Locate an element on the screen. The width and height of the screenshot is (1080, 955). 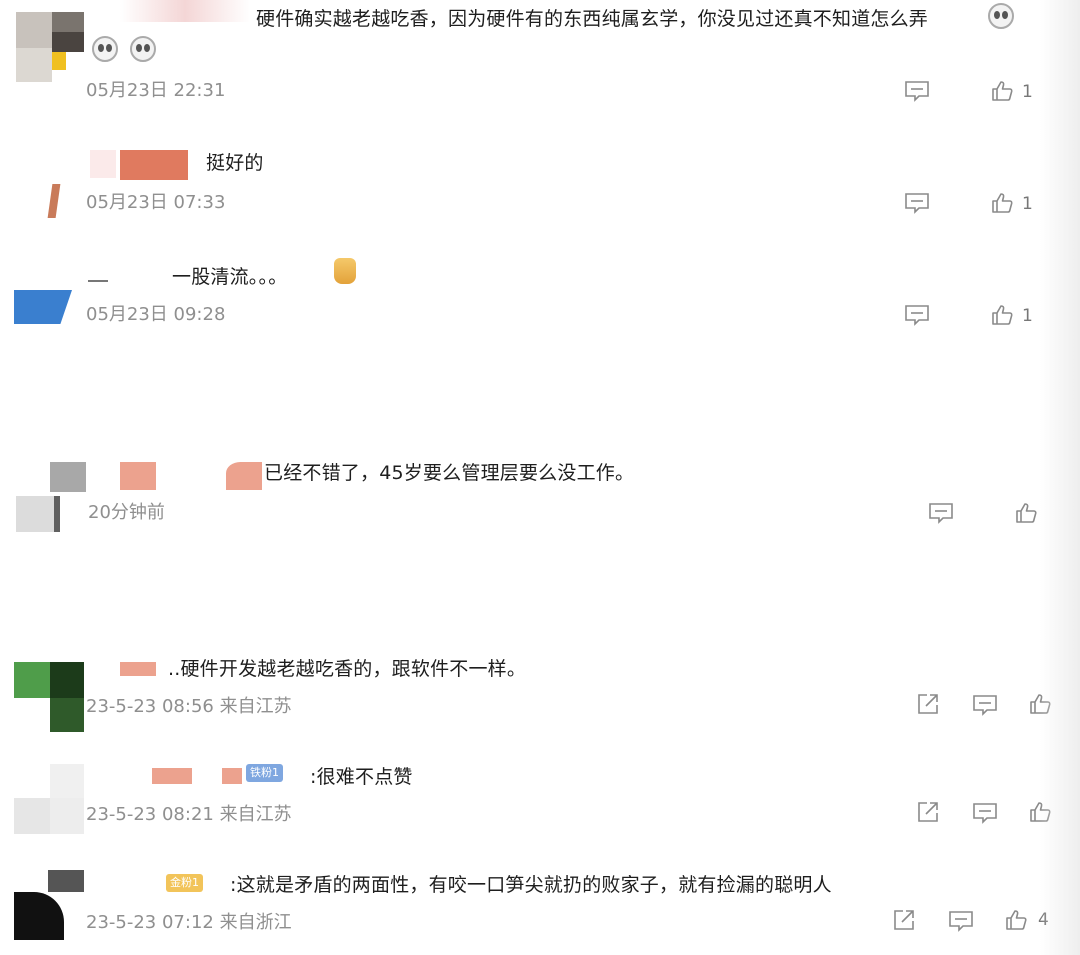
thumbs-up-emoji is located at coordinates (345, 271).